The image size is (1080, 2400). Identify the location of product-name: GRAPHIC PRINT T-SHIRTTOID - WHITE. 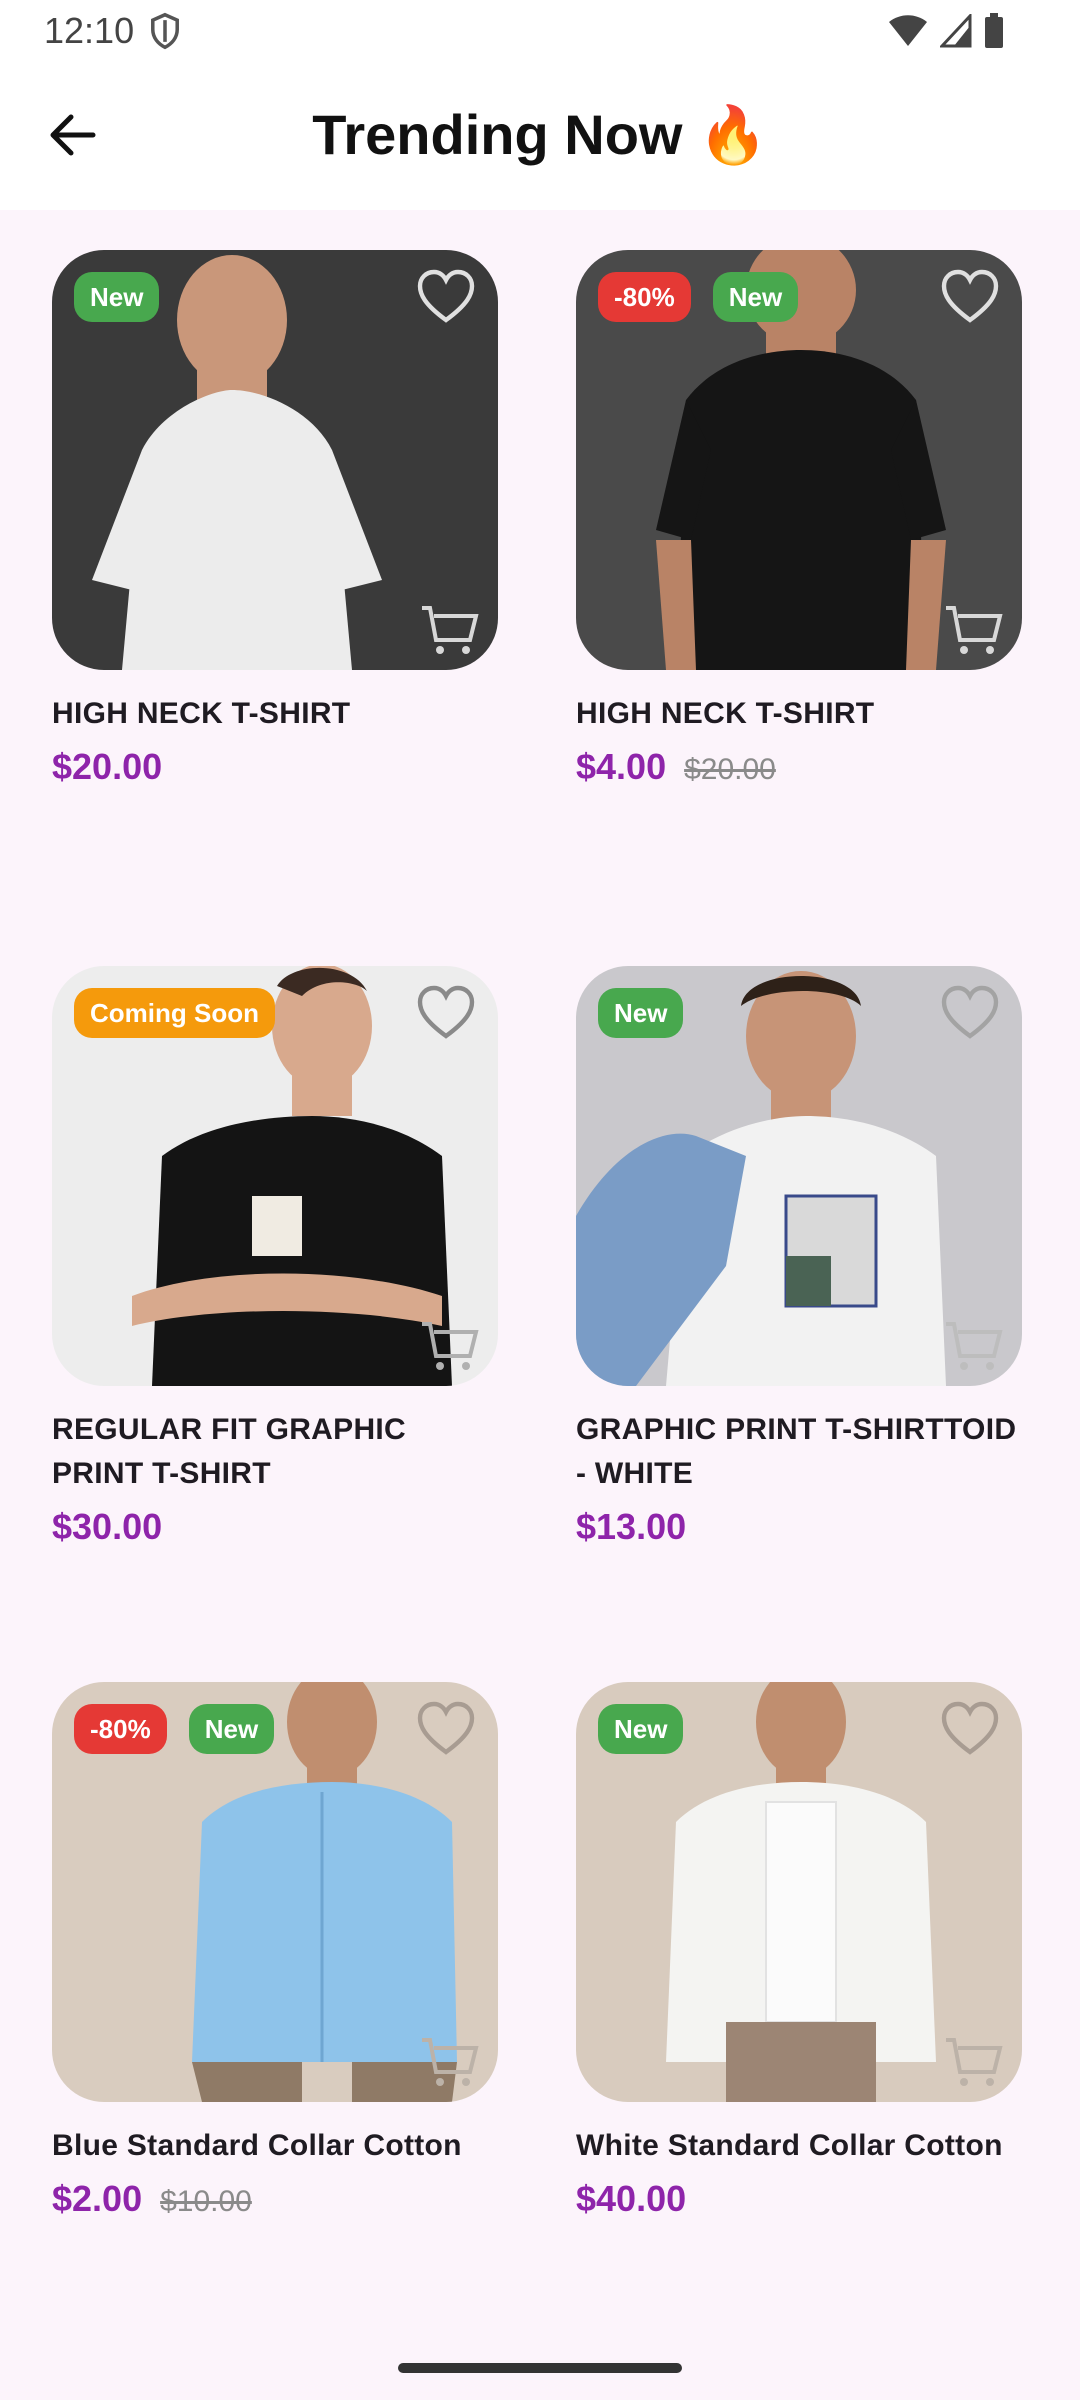
(796, 1451).